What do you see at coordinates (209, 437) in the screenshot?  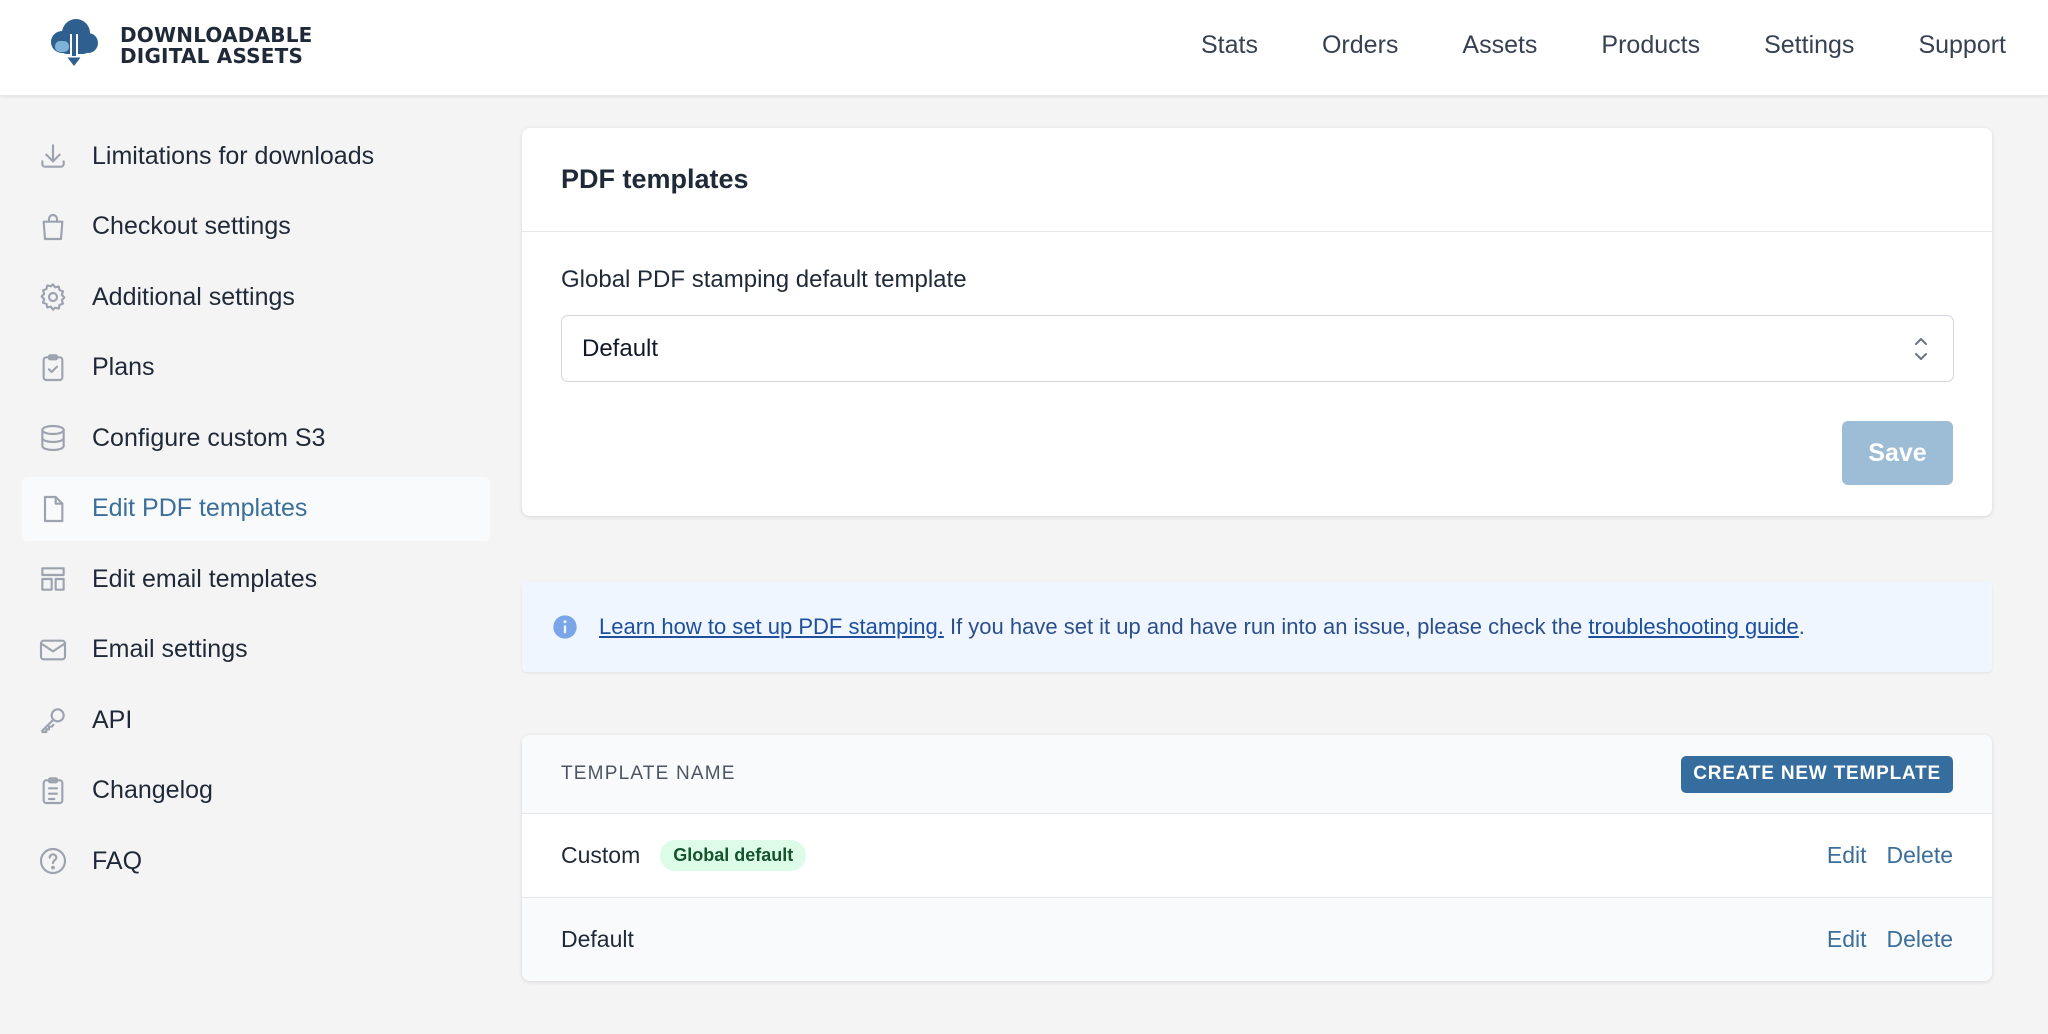 I see `sidebar-item-label: Configure custom S3` at bounding box center [209, 437].